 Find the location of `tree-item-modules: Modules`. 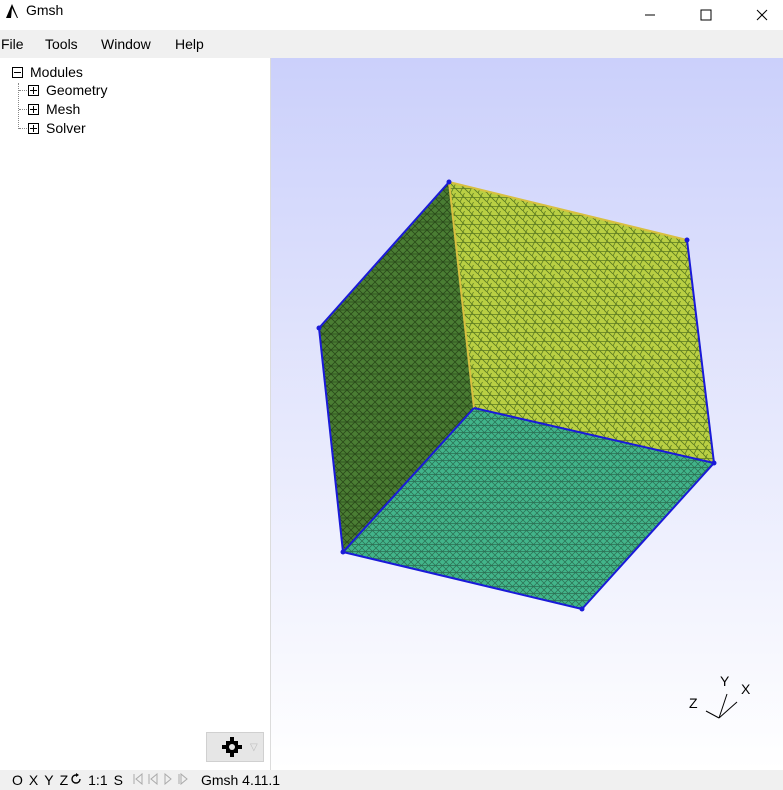

tree-item-modules: Modules is located at coordinates (47, 72).